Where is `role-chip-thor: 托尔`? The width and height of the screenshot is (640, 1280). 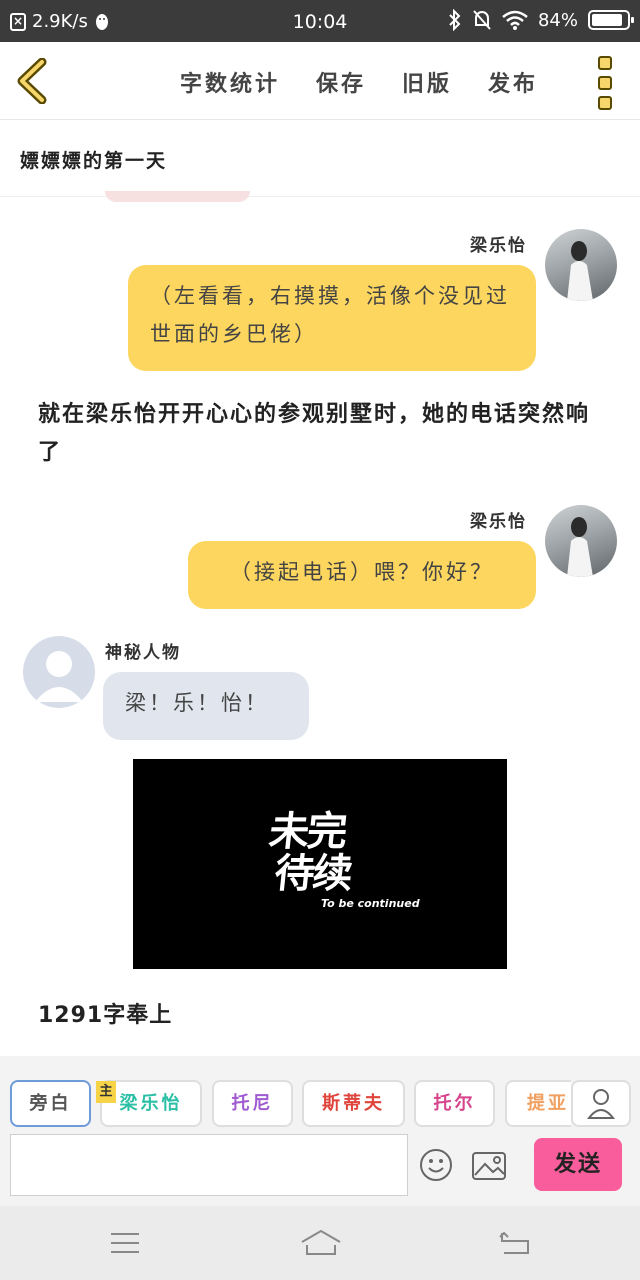 role-chip-thor: 托尔 is located at coordinates (454, 1103).